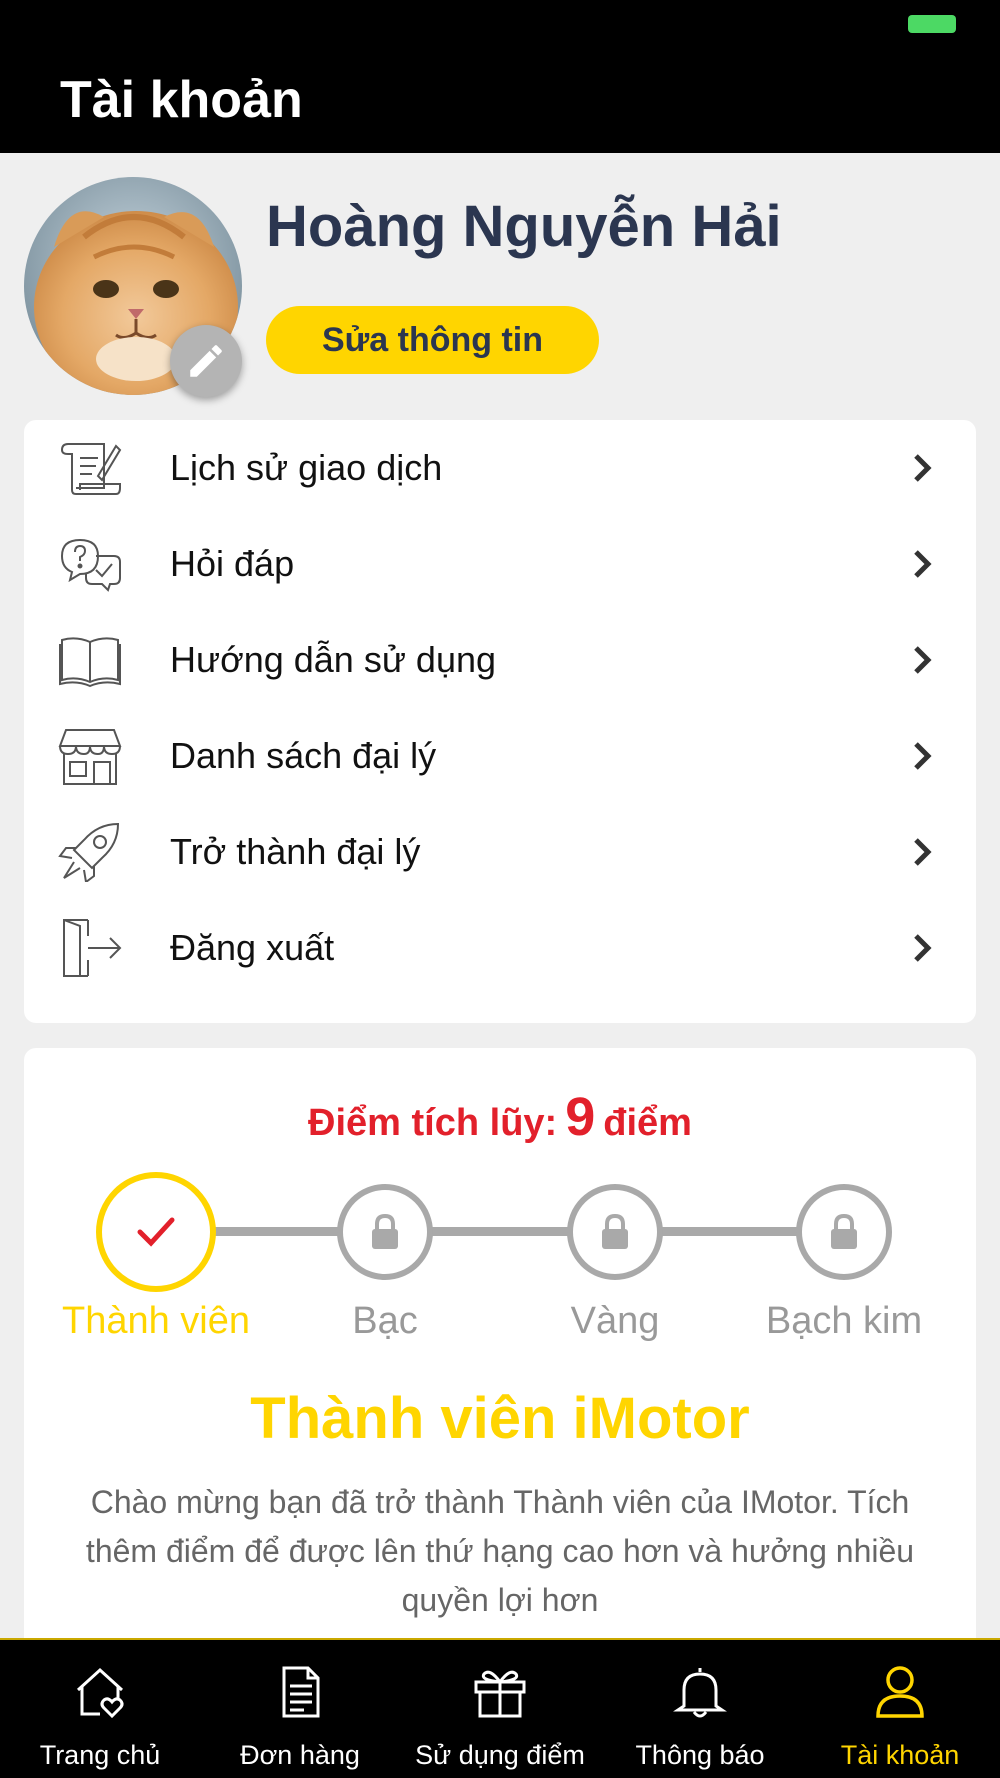  I want to click on check-icon, so click(156, 1232).